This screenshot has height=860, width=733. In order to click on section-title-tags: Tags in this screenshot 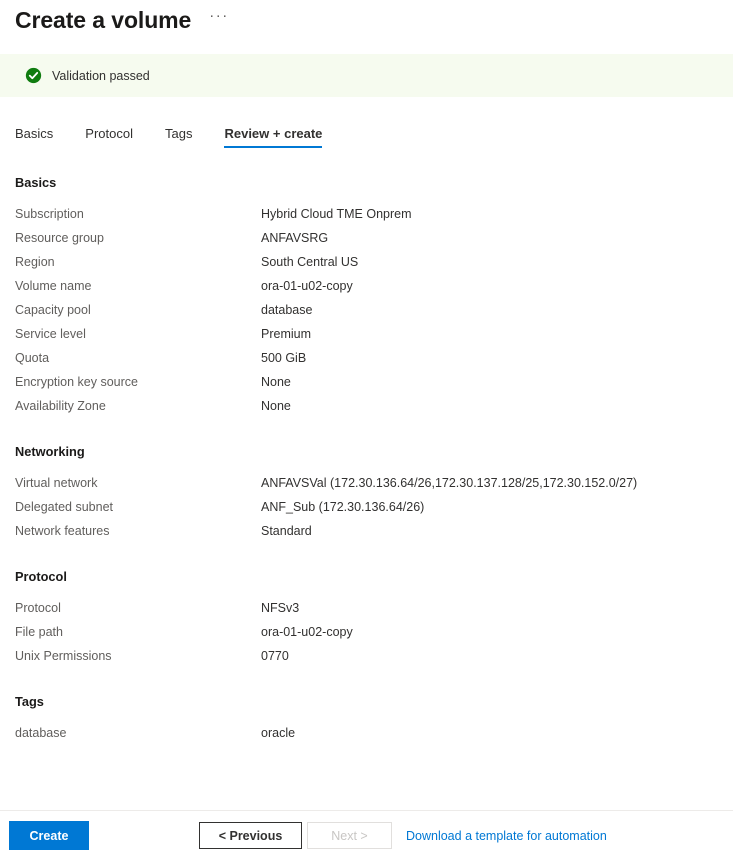, I will do `click(29, 701)`.